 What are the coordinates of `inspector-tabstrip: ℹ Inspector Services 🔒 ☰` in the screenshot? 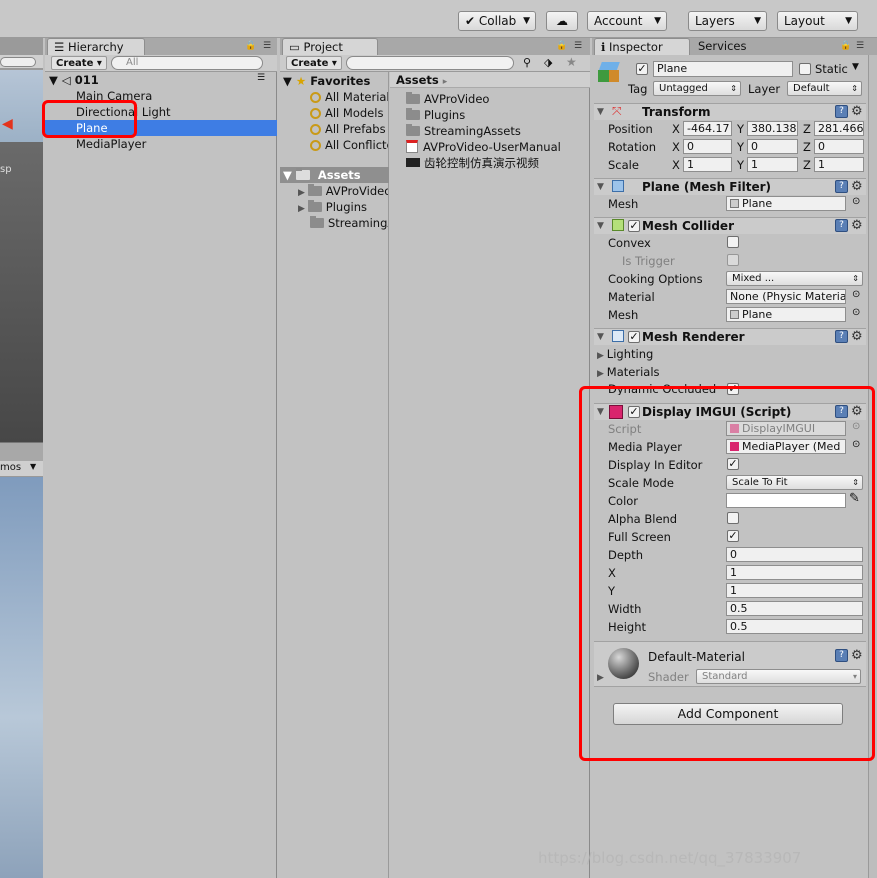 It's located at (734, 46).